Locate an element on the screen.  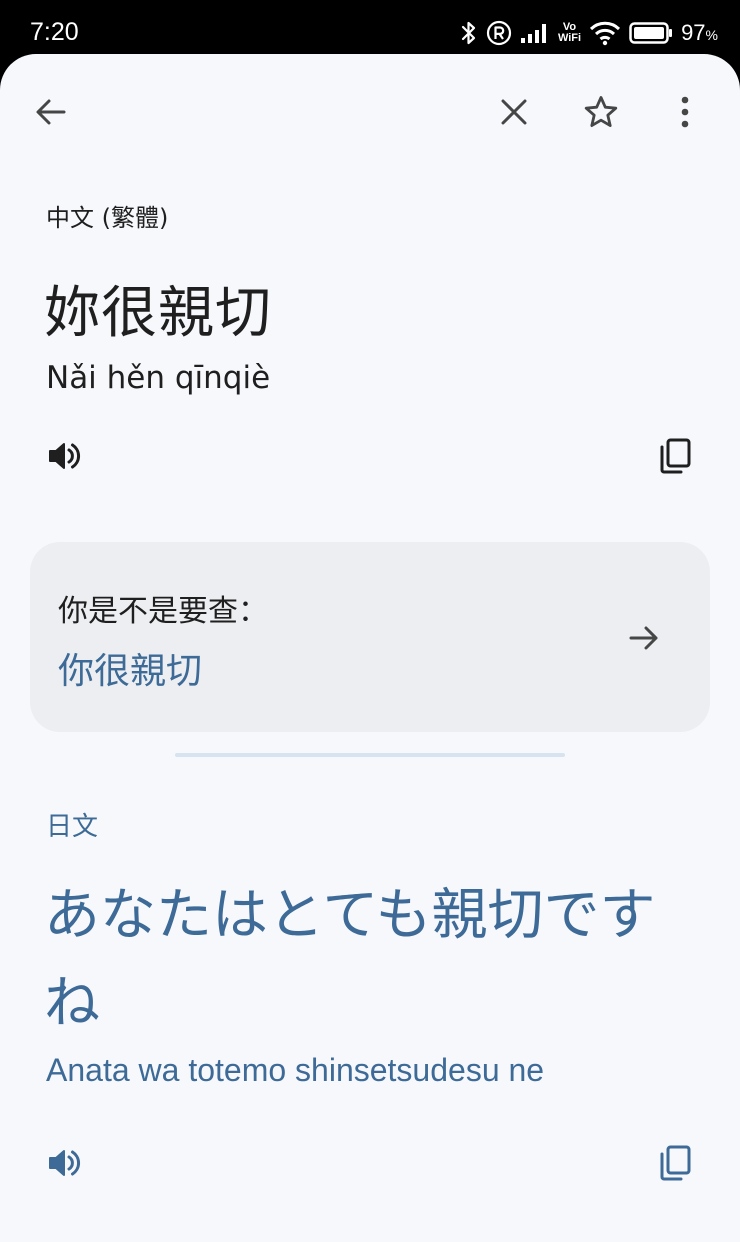
vowifi-bottom-label: WiFi is located at coordinates (569, 38).